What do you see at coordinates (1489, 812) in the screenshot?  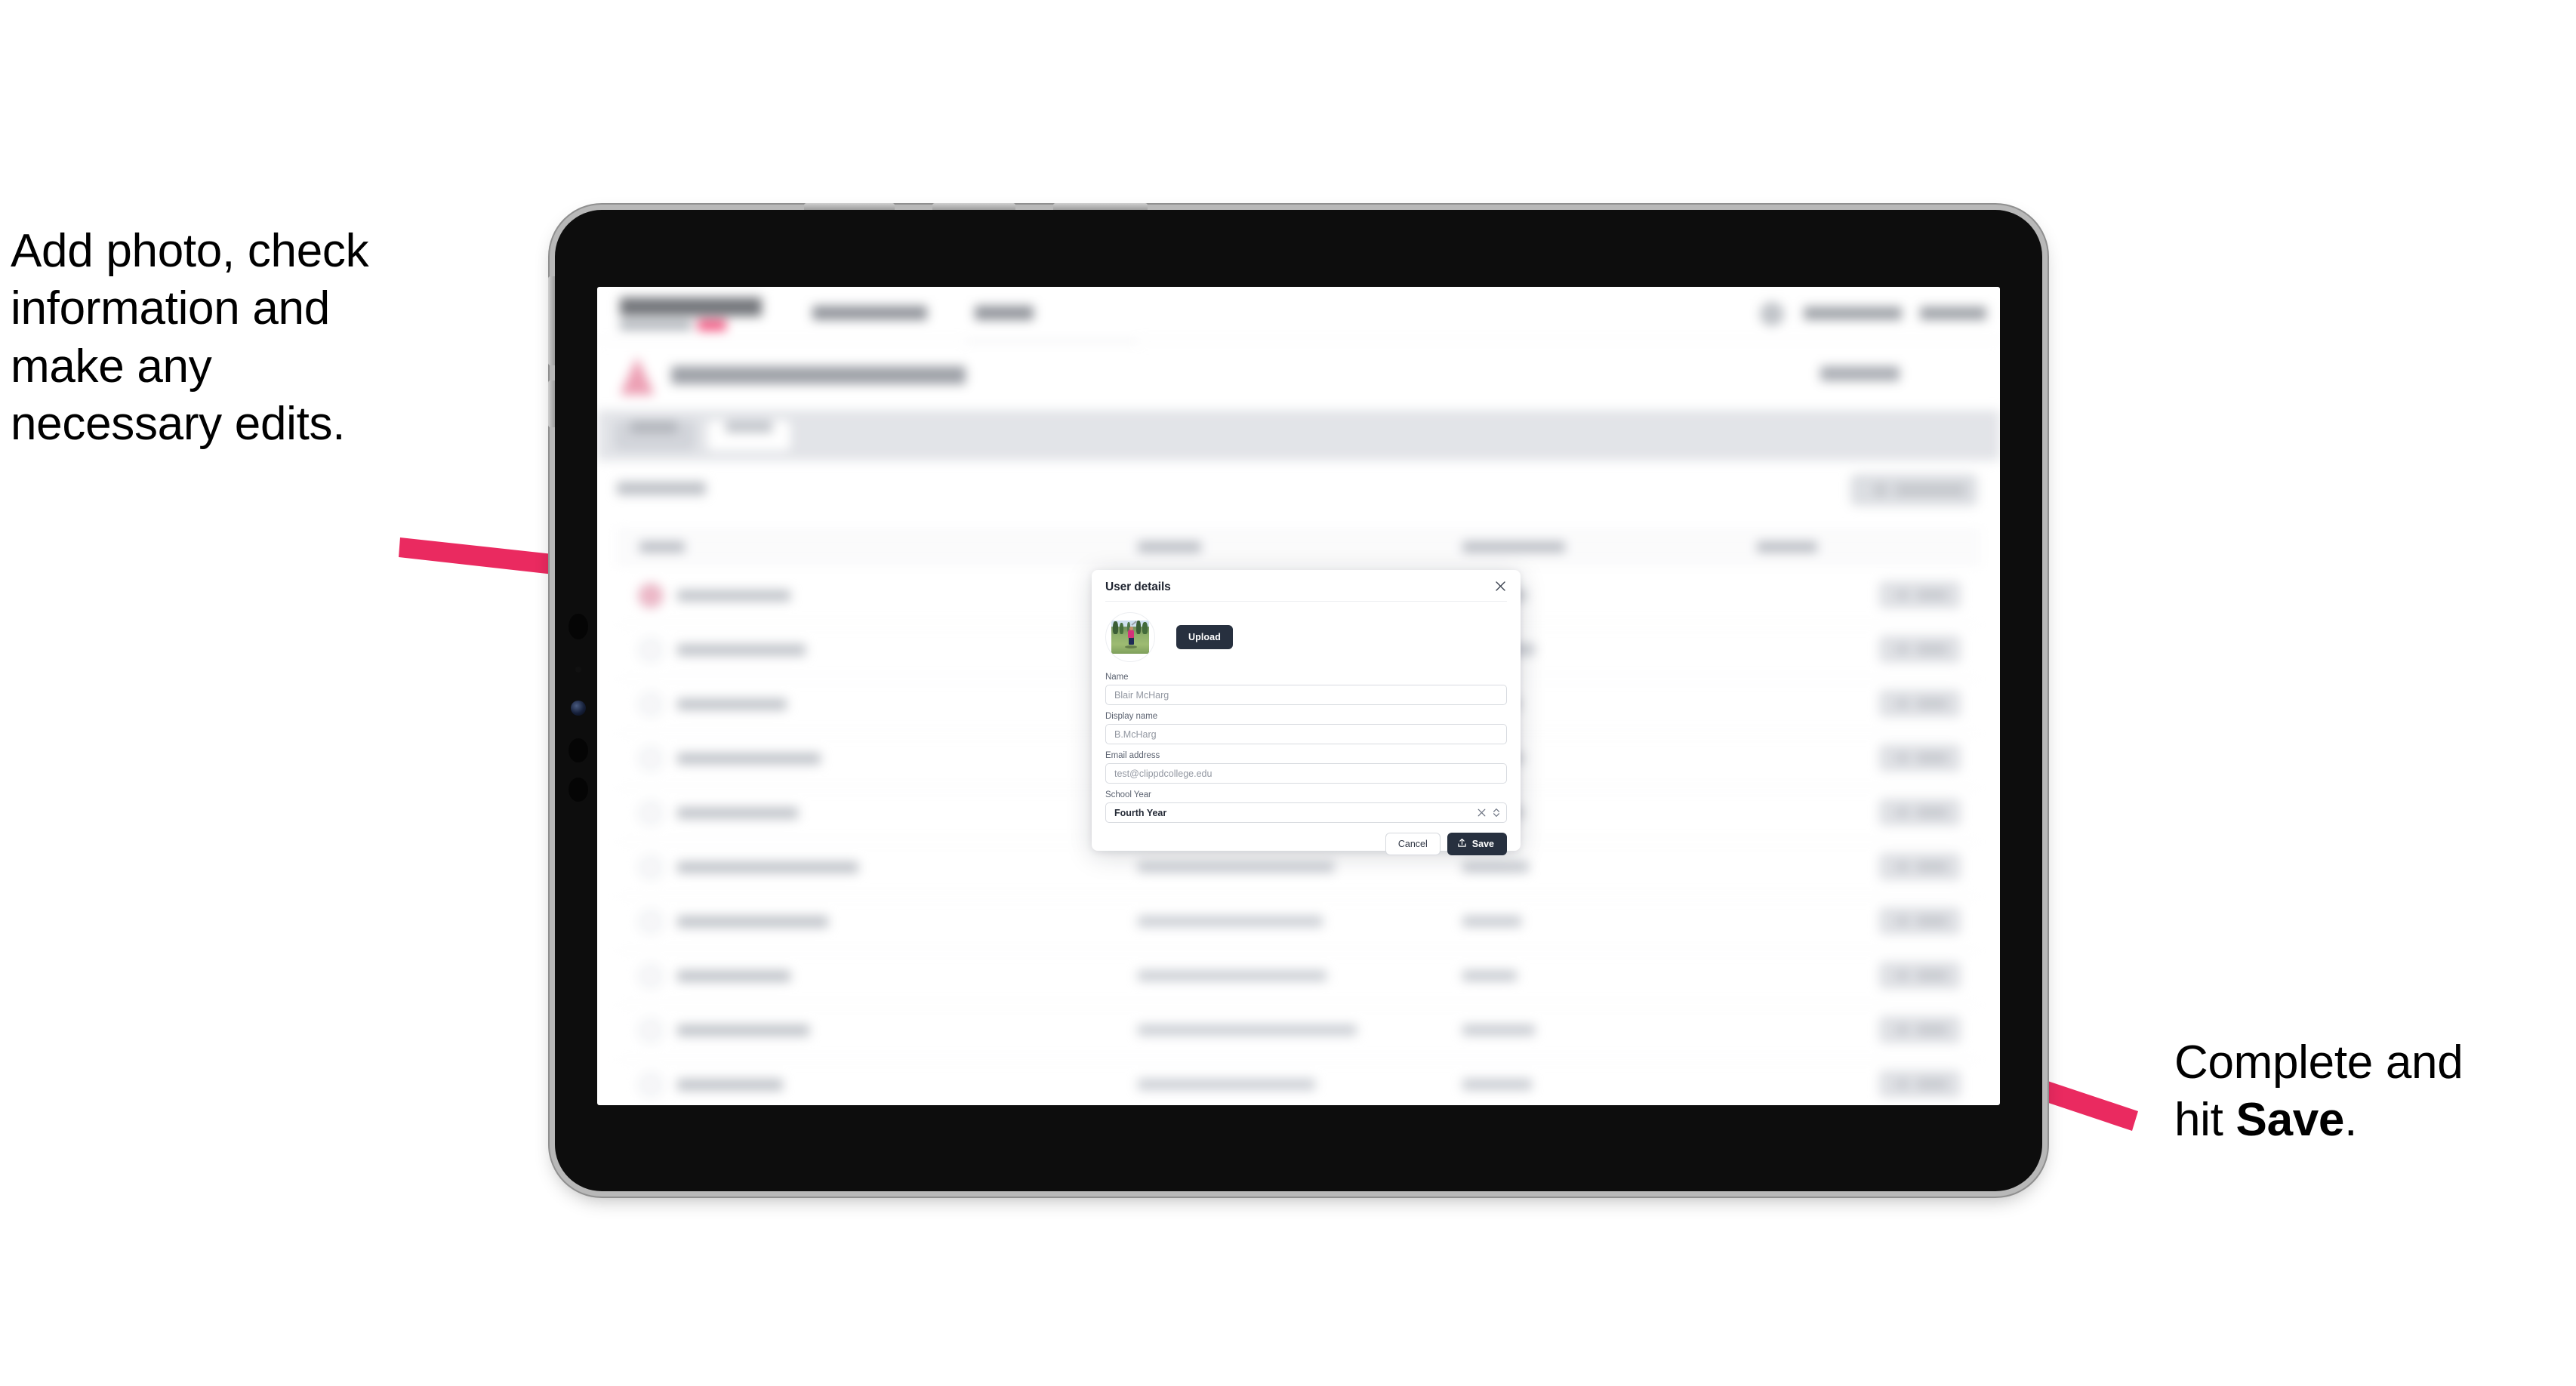 I see `select-controls` at bounding box center [1489, 812].